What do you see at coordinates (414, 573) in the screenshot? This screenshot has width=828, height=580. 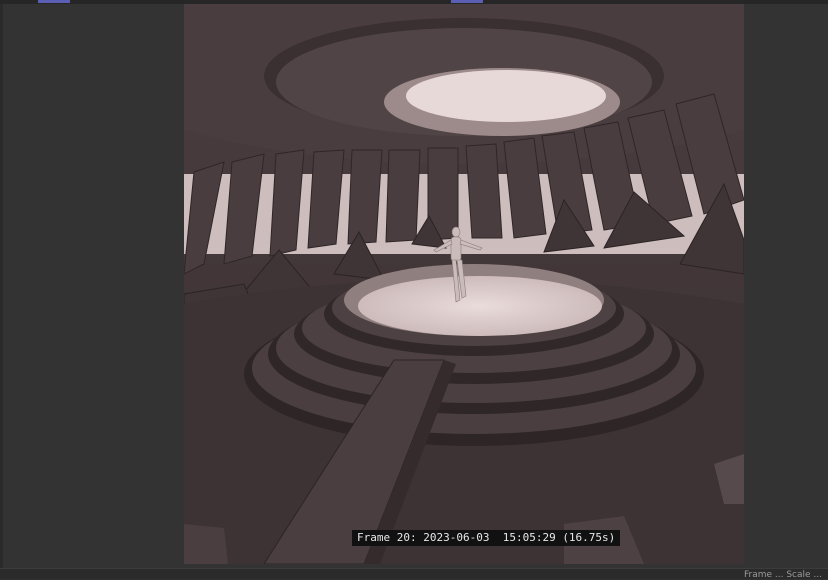 I see `status-bar` at bounding box center [414, 573].